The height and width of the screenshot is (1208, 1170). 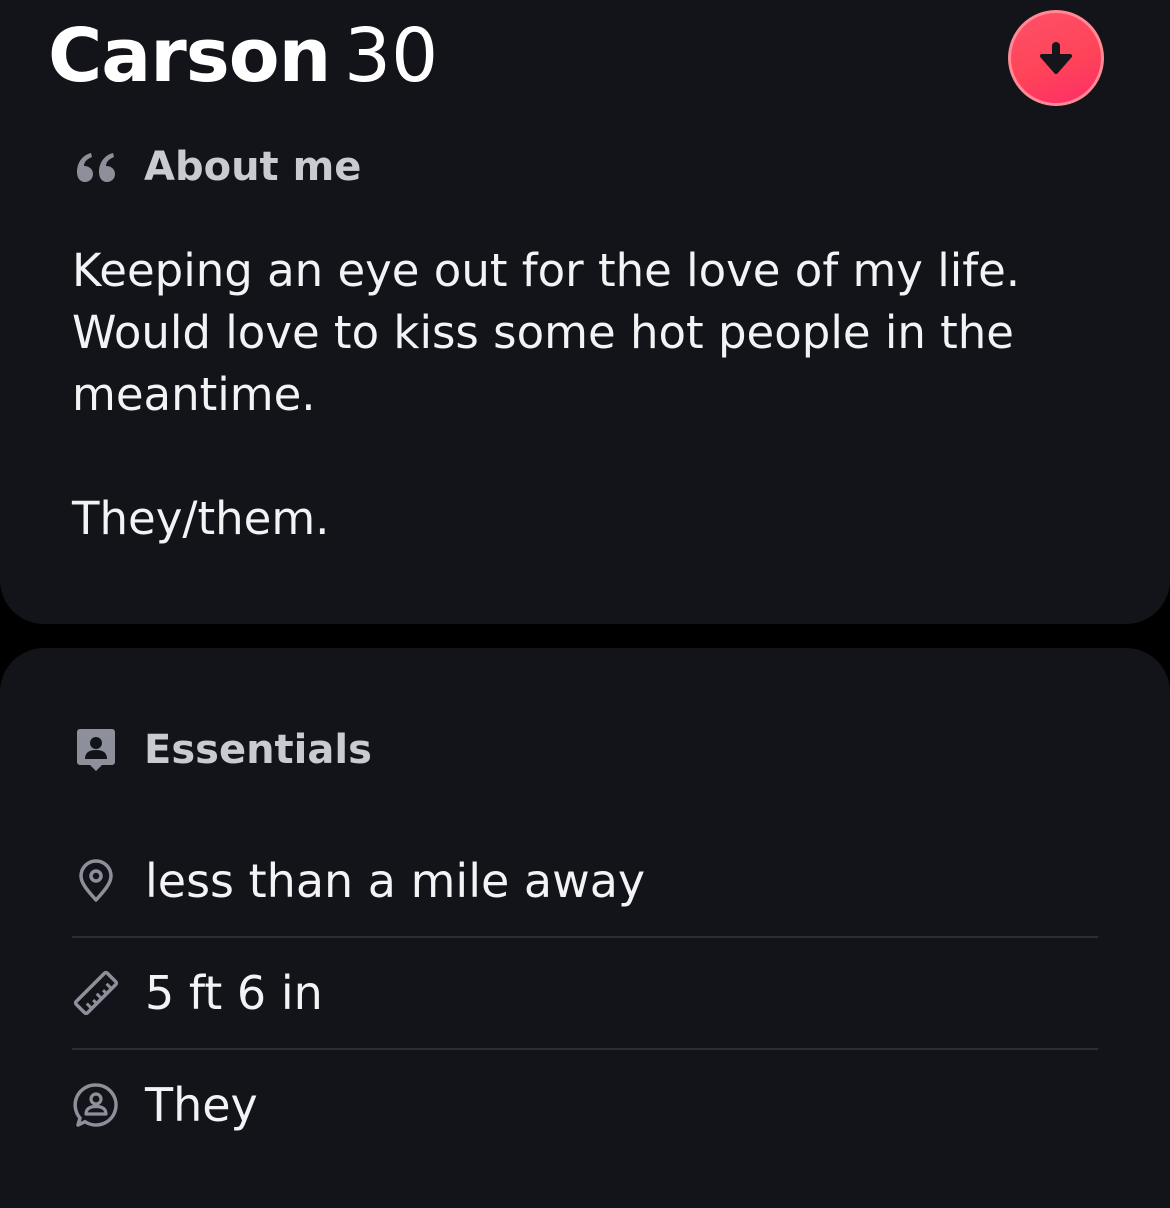 I want to click on profile-name: Carson, so click(x=189, y=56).